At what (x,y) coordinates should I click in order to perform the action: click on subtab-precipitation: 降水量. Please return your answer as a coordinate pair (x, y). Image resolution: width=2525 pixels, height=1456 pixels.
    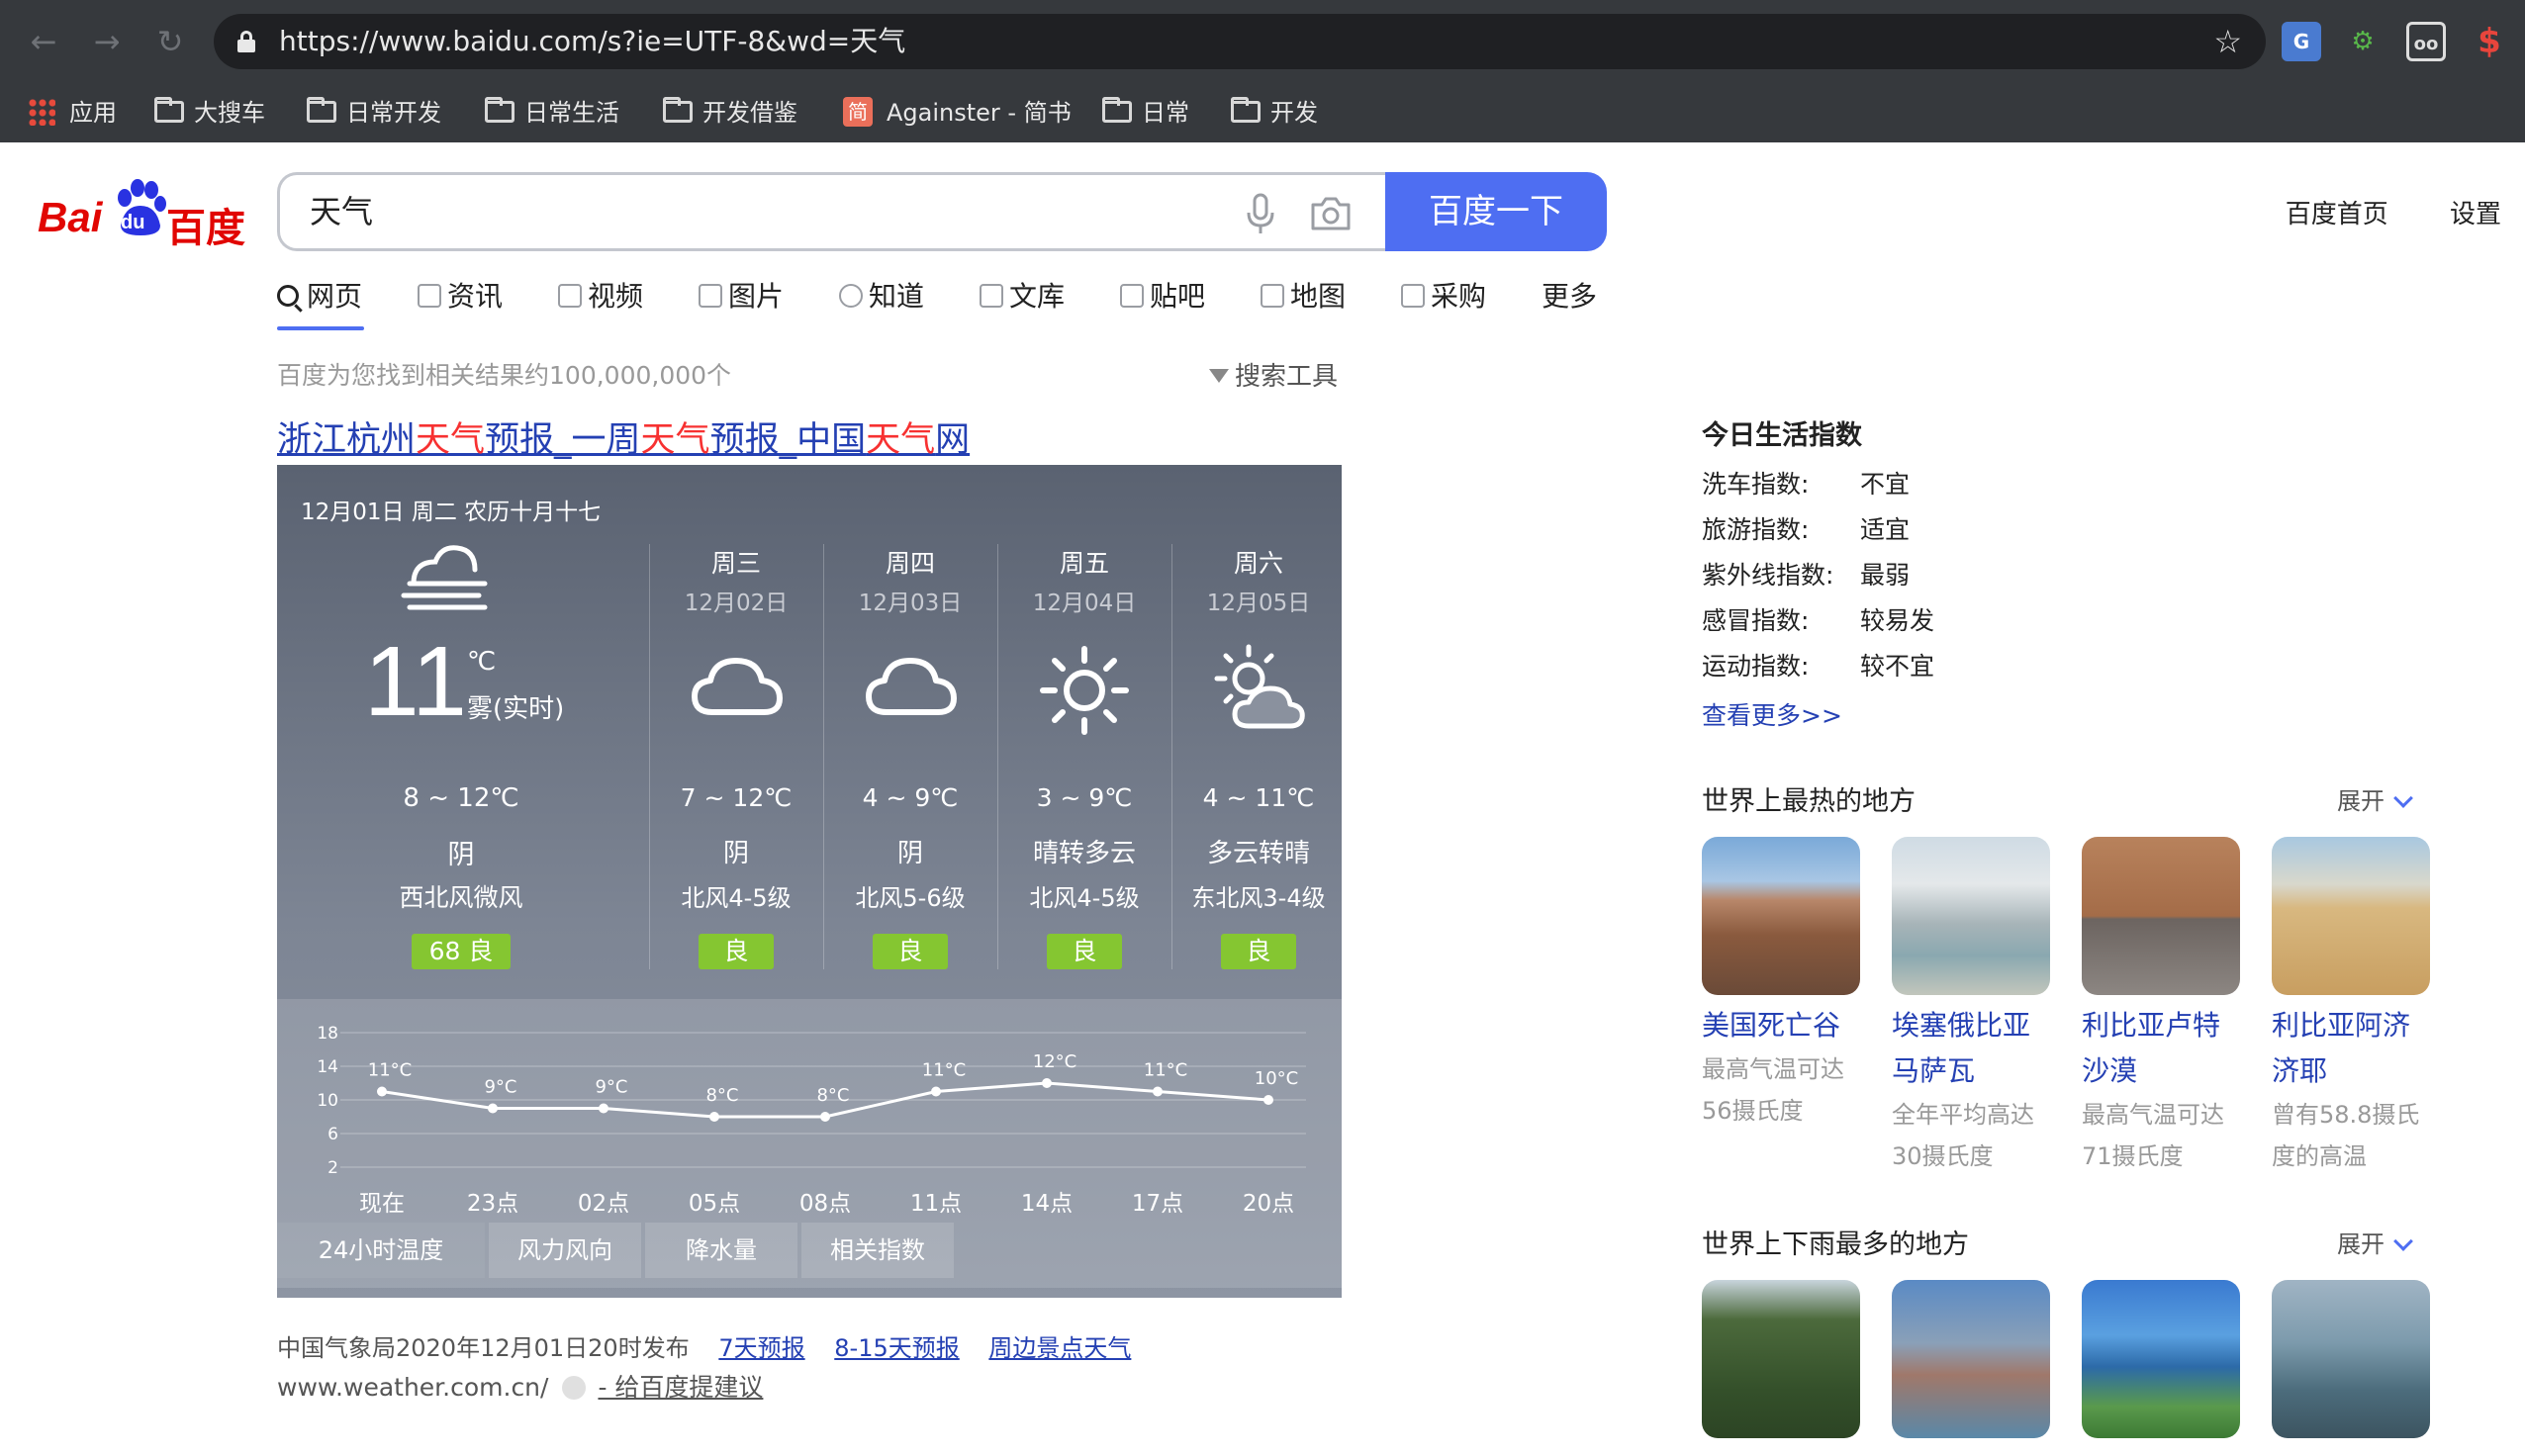
    Looking at the image, I should click on (721, 1250).